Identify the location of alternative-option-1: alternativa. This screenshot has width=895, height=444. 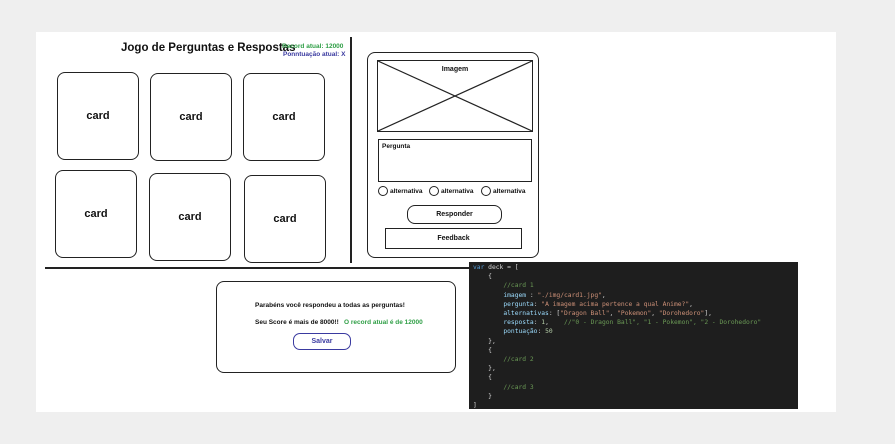
(400, 191).